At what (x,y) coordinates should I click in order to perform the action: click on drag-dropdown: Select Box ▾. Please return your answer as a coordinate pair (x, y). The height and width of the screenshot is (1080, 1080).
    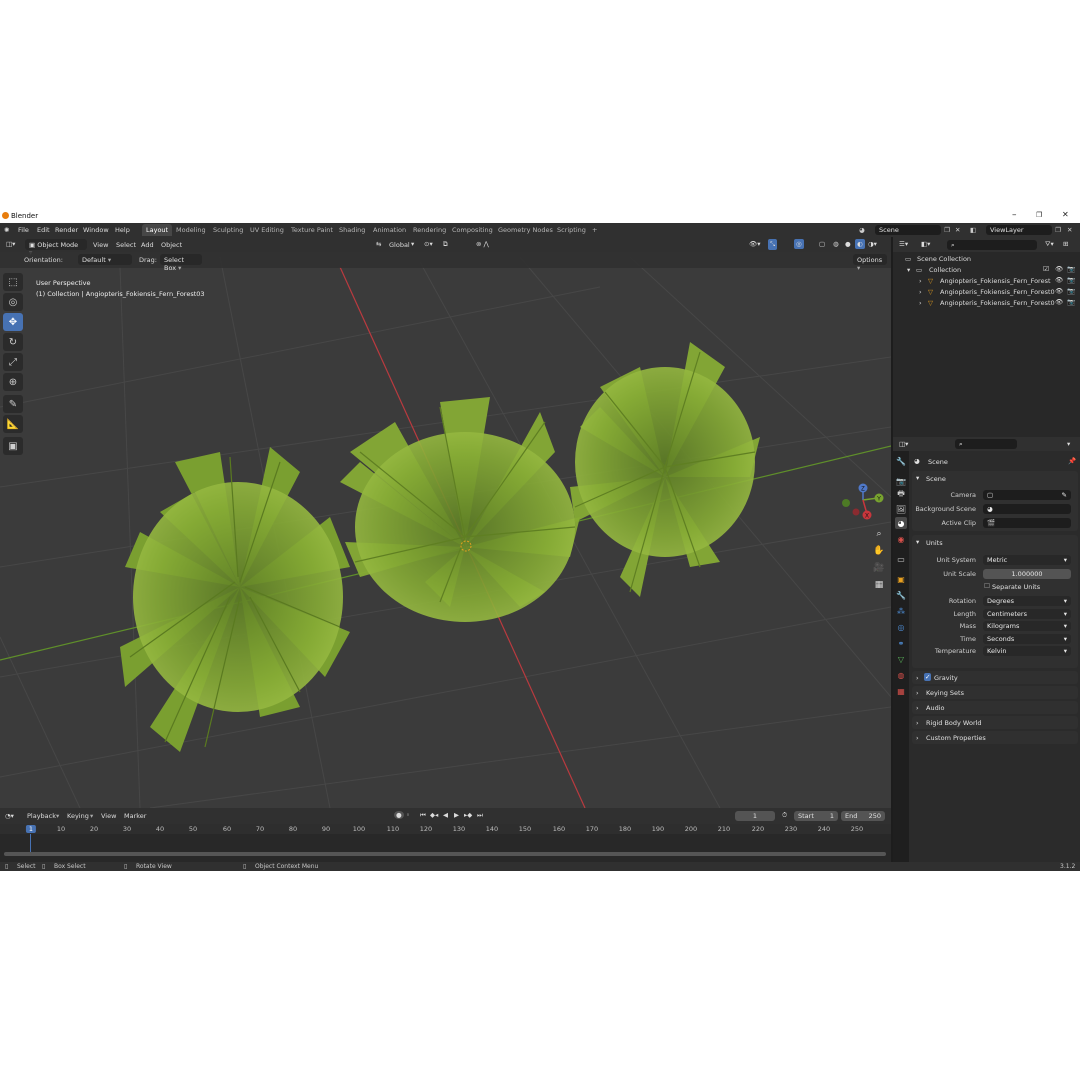
    Looking at the image, I should click on (181, 263).